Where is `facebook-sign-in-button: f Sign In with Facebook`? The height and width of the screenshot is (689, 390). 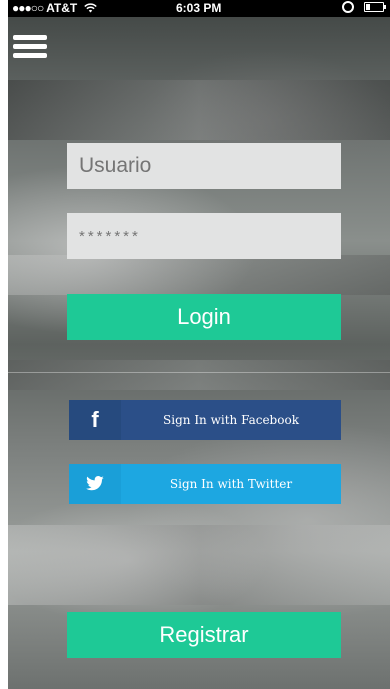
facebook-sign-in-button: f Sign In with Facebook is located at coordinates (205, 420).